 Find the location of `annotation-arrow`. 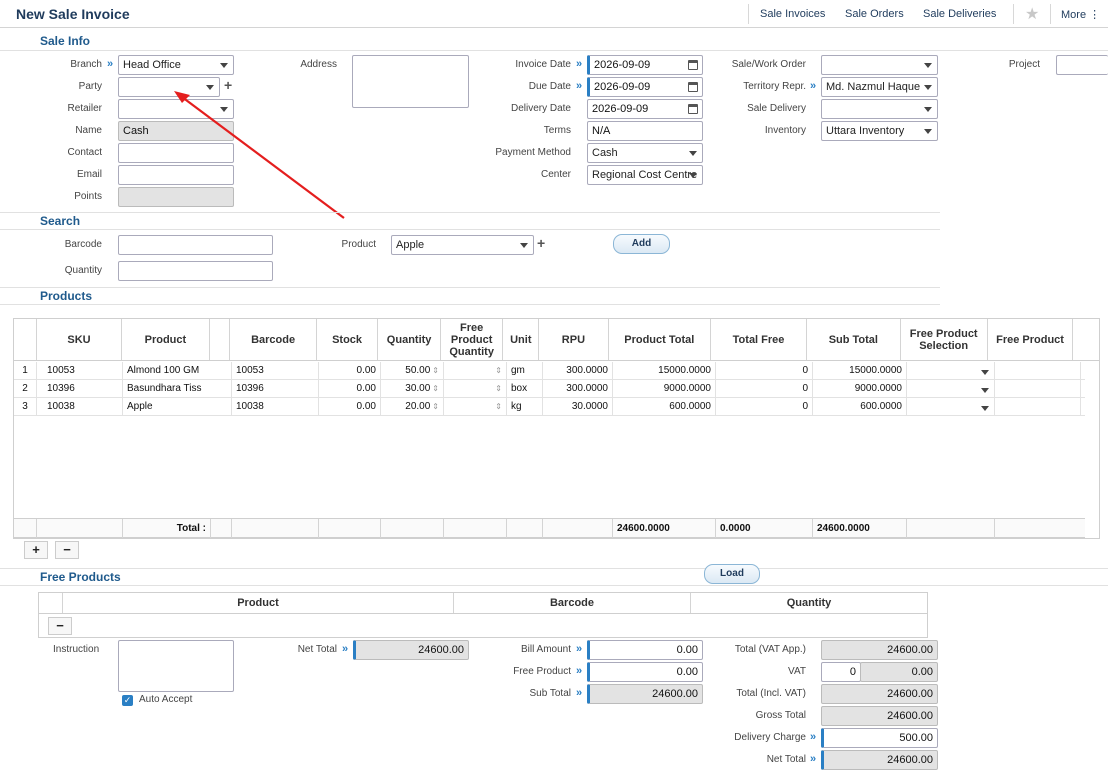

annotation-arrow is located at coordinates (259, 155).